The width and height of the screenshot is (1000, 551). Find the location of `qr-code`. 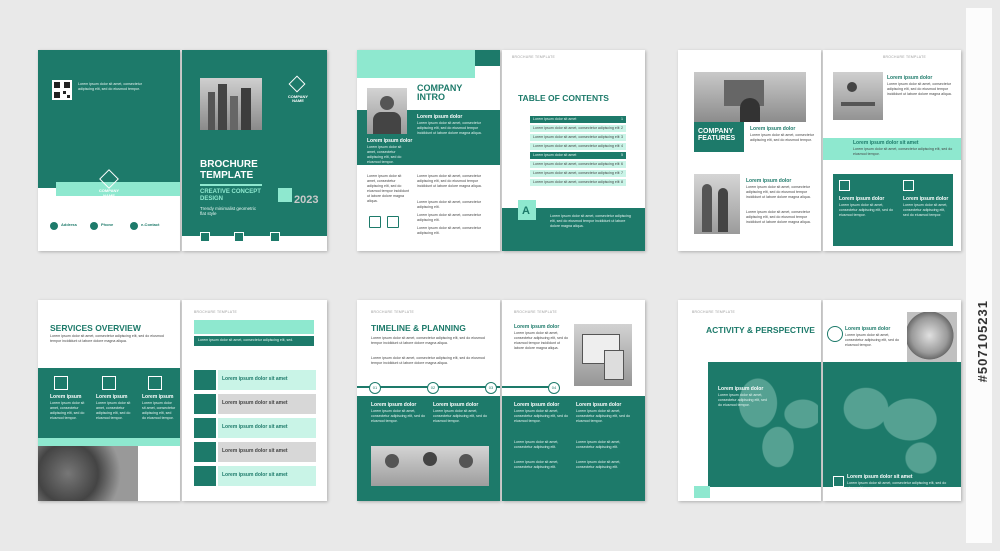

qr-code is located at coordinates (62, 90).